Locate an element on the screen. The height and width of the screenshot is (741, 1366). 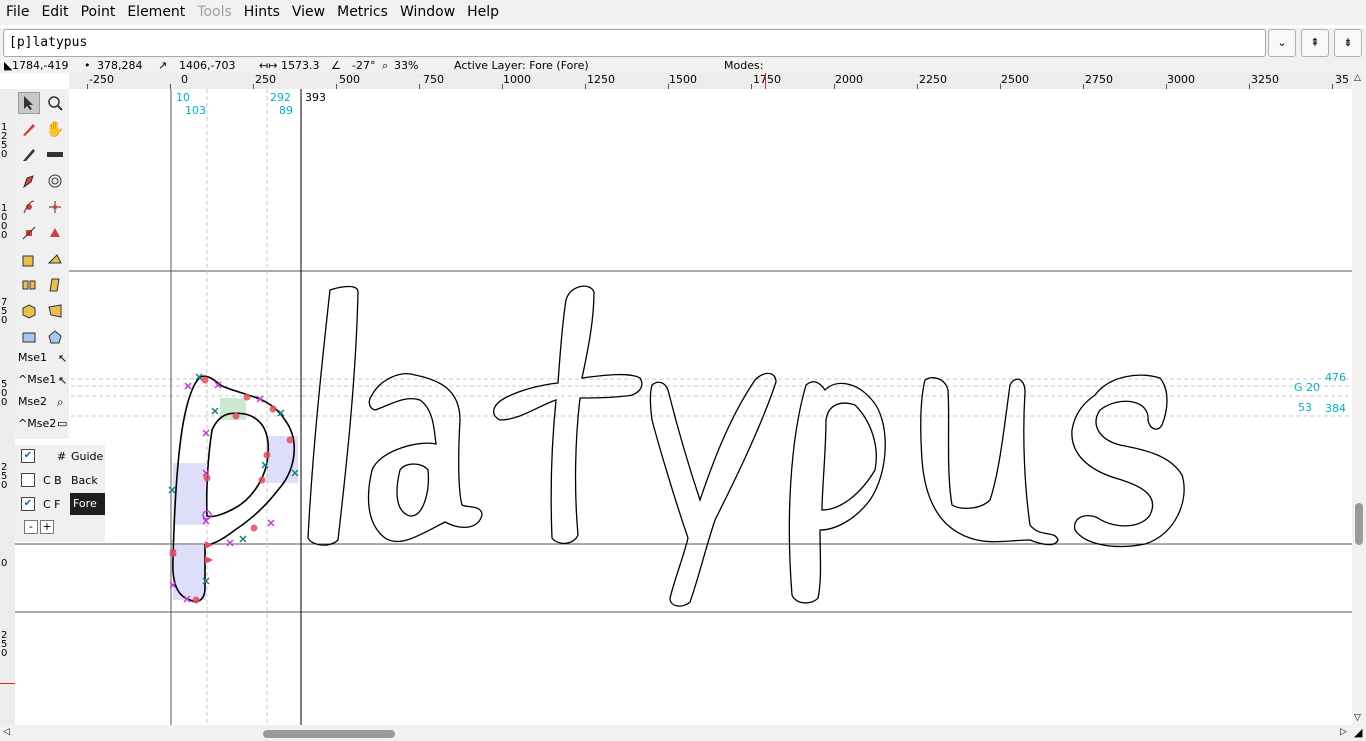
ruler-label: 250 is located at coordinates (4, 644).